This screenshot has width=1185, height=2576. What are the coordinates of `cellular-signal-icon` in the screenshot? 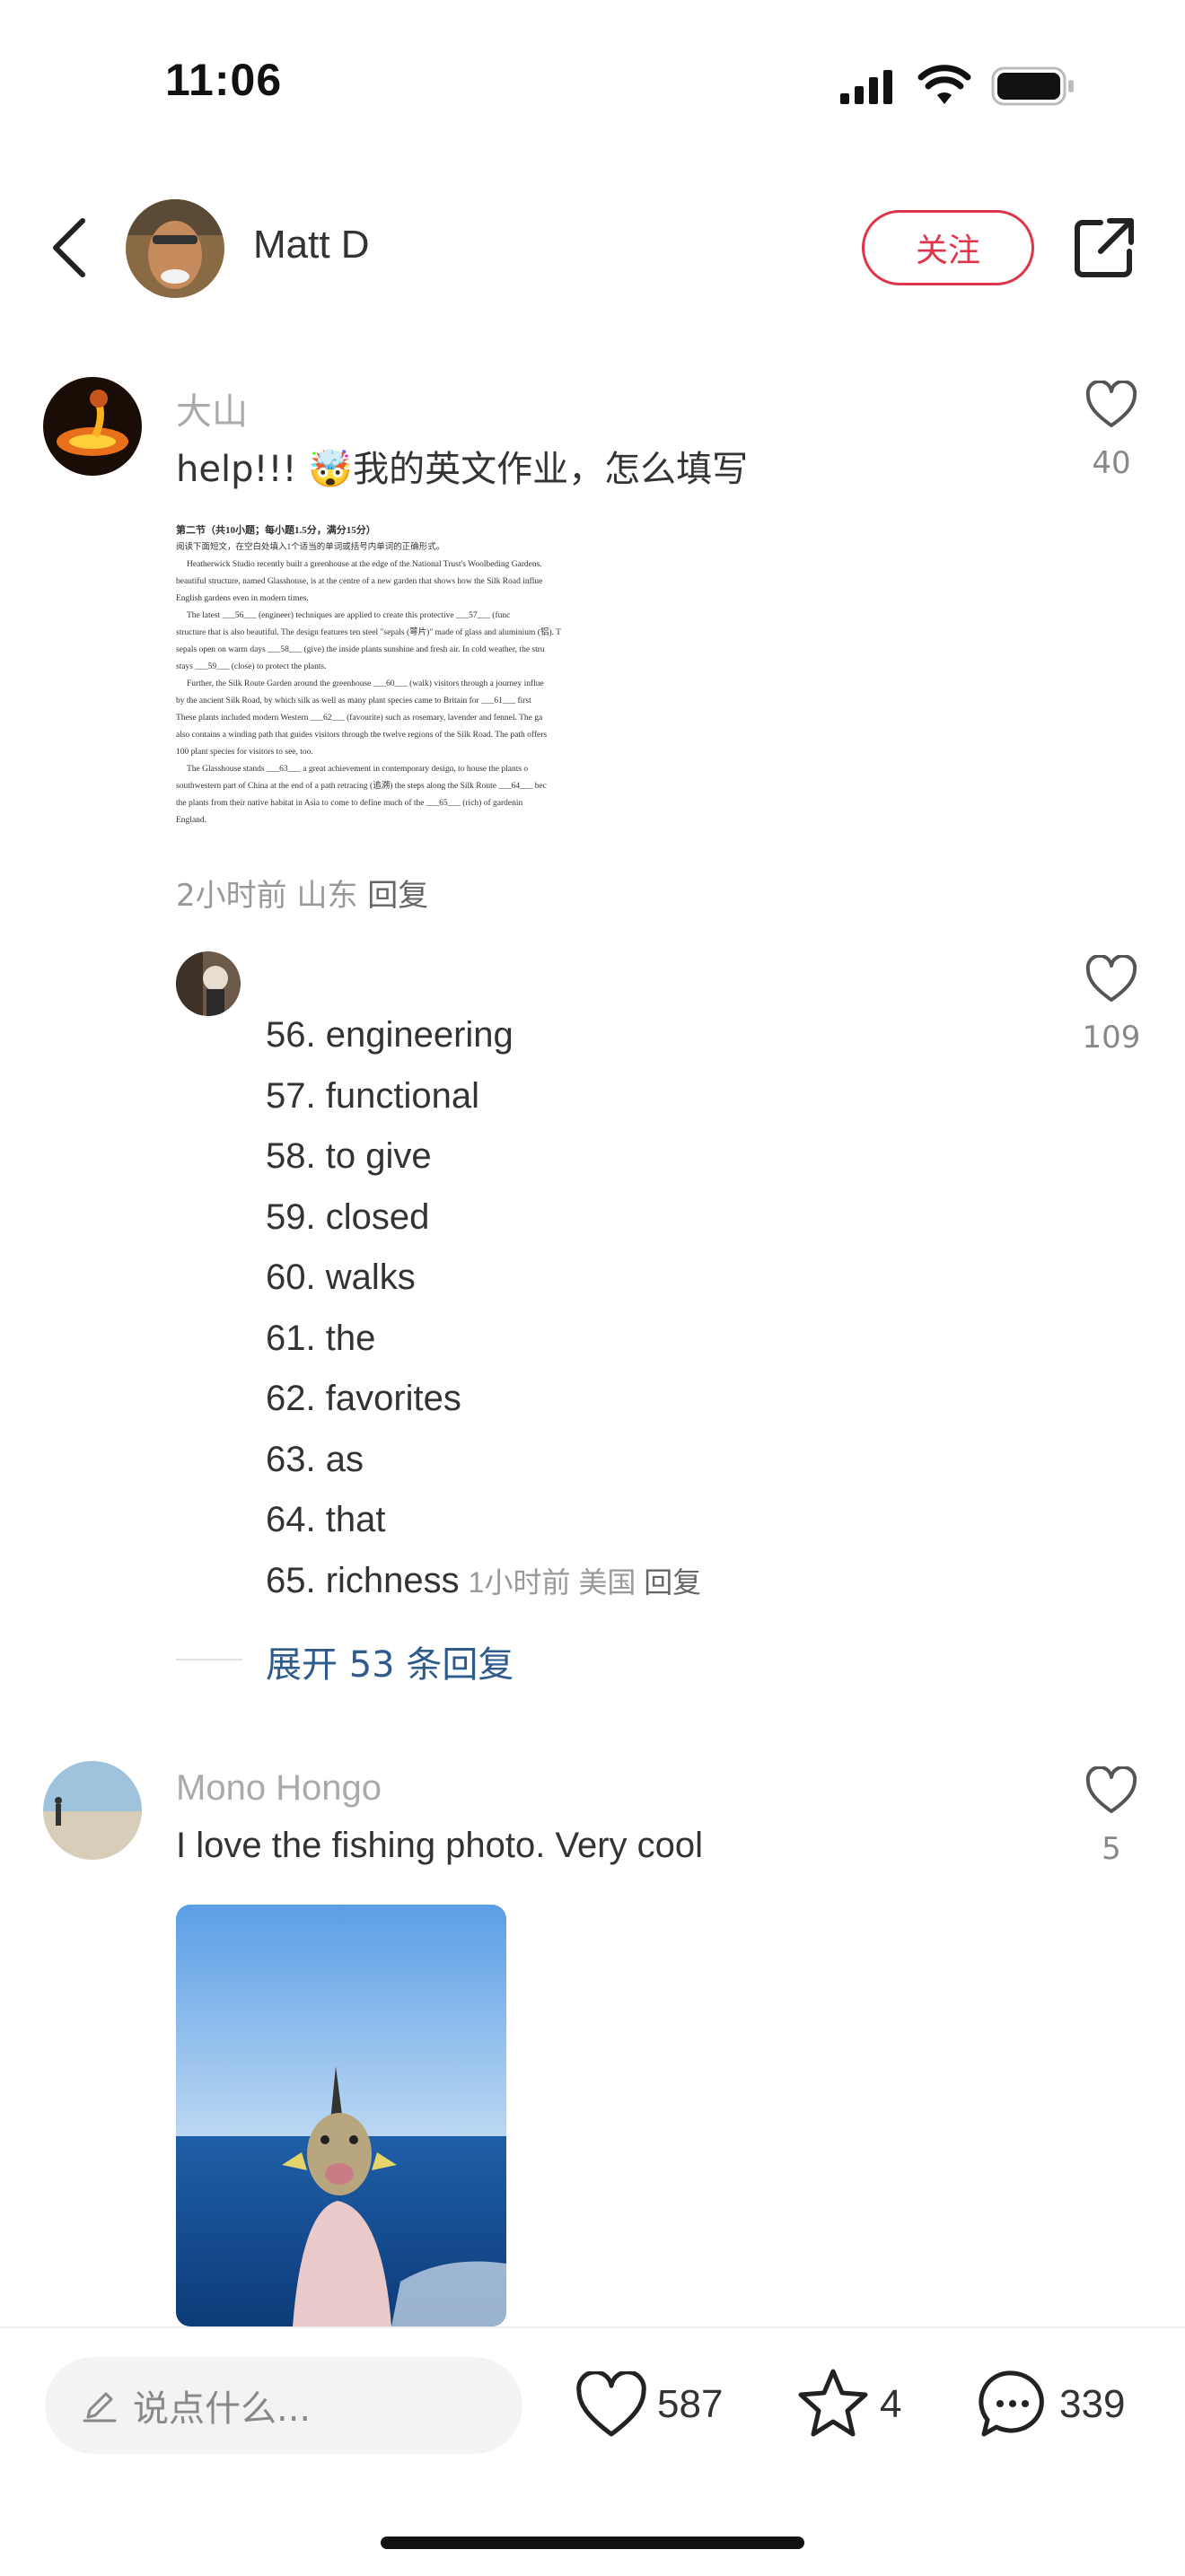 It's located at (866, 87).